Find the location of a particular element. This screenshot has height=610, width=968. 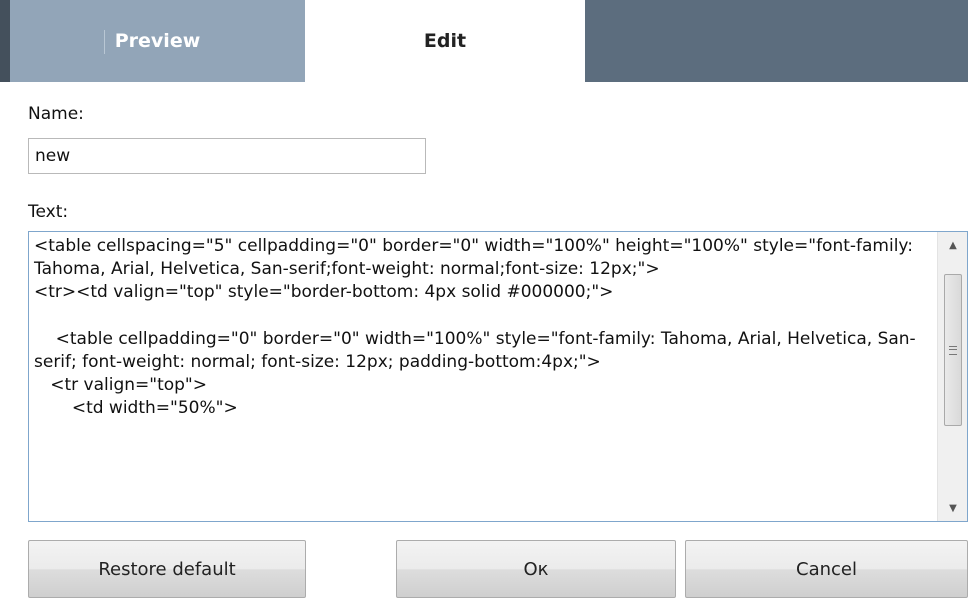

restore-default-label: Restore default is located at coordinates (167, 569).